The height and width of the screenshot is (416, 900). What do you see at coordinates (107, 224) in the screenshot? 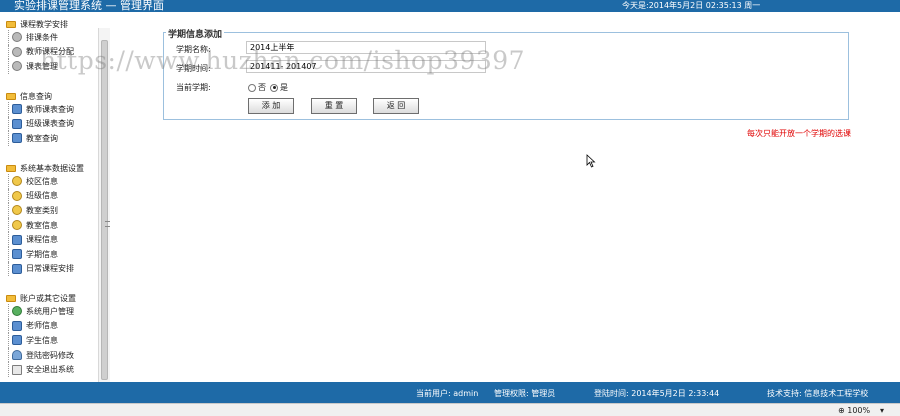
I see `grip-icon` at bounding box center [107, 224].